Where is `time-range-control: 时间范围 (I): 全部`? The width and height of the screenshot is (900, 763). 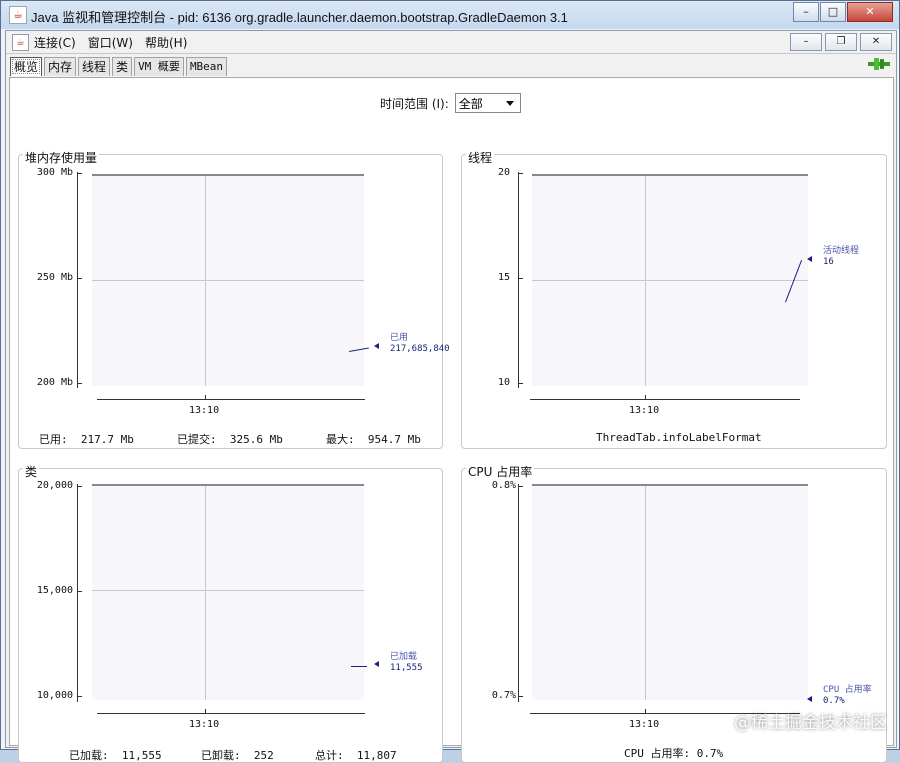 time-range-control: 时间范围 (I): 全部 is located at coordinates (450, 103).